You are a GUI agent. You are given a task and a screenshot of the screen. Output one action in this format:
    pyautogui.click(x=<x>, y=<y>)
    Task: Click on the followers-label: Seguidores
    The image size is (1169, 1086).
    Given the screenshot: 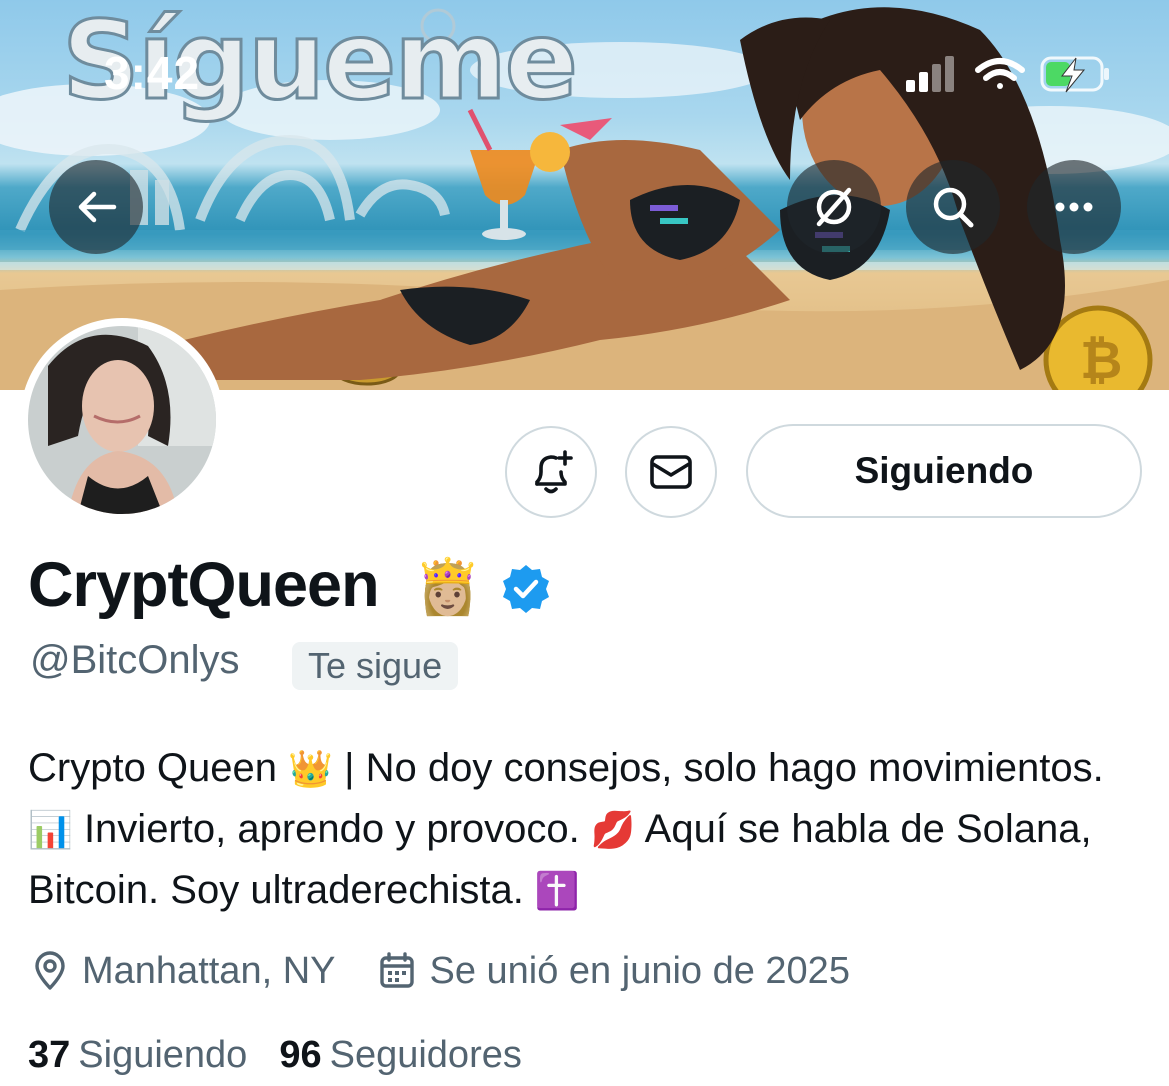 What is the action you would take?
    pyautogui.click(x=425, y=1055)
    